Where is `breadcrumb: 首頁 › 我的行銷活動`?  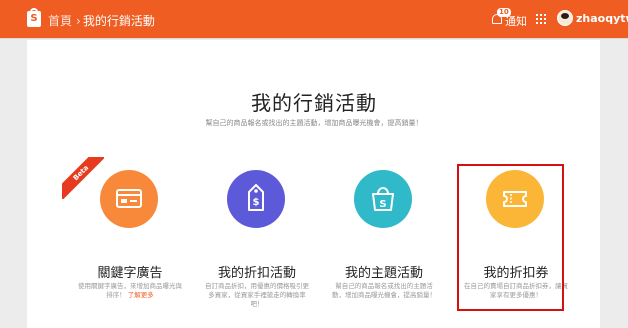 breadcrumb: 首頁 › 我的行銷活動 is located at coordinates (101, 20).